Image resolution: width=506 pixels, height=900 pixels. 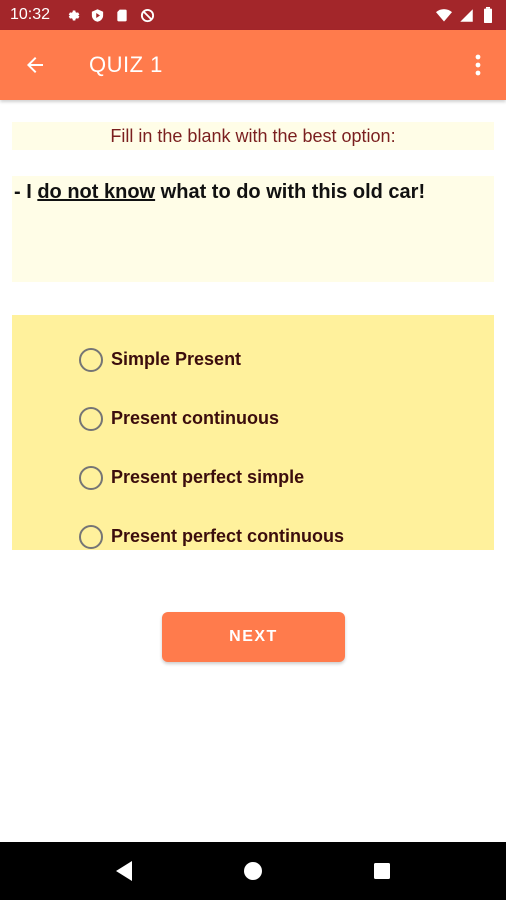 I want to click on overflow-menu-button, so click(x=478, y=65).